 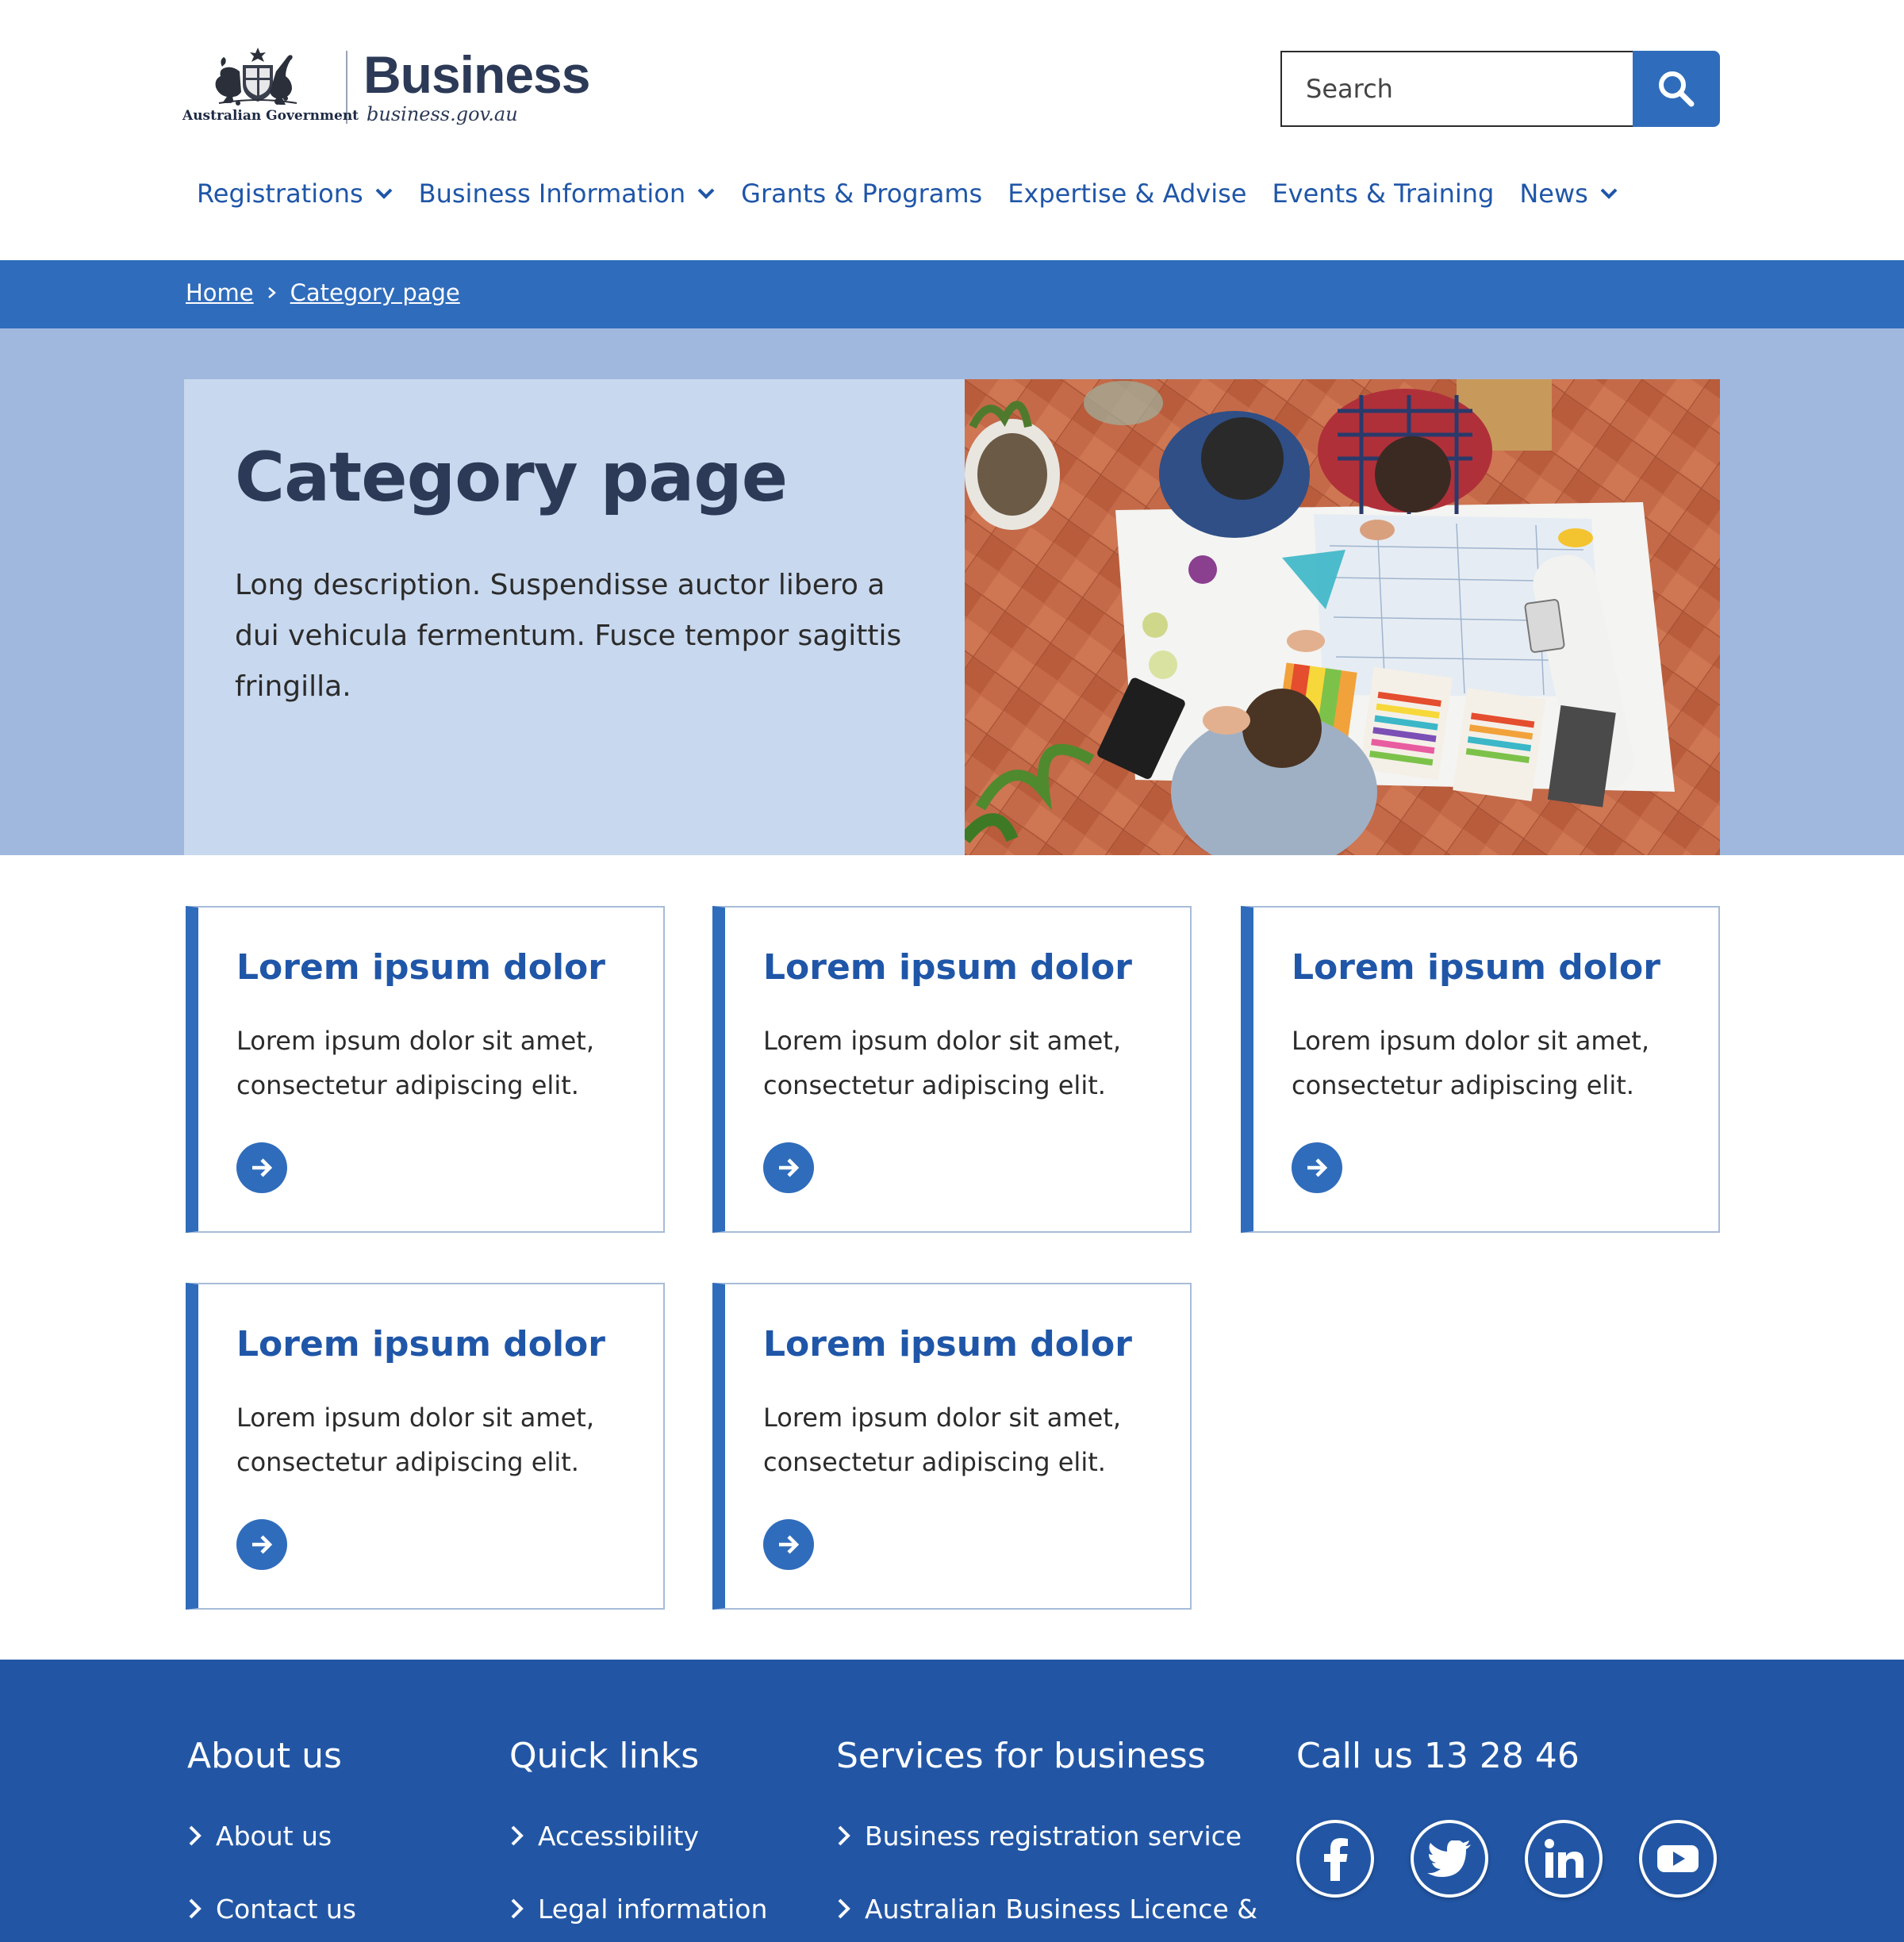 I want to click on nav-item-registrations: Registrations, so click(x=295, y=193).